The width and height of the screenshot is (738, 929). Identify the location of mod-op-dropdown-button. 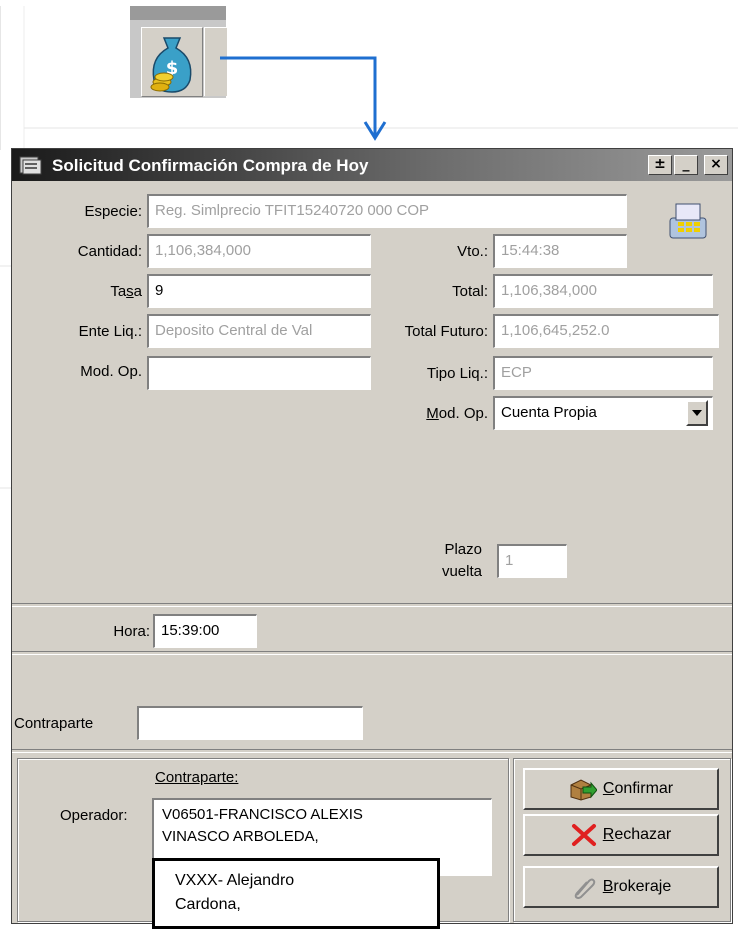
(697, 413).